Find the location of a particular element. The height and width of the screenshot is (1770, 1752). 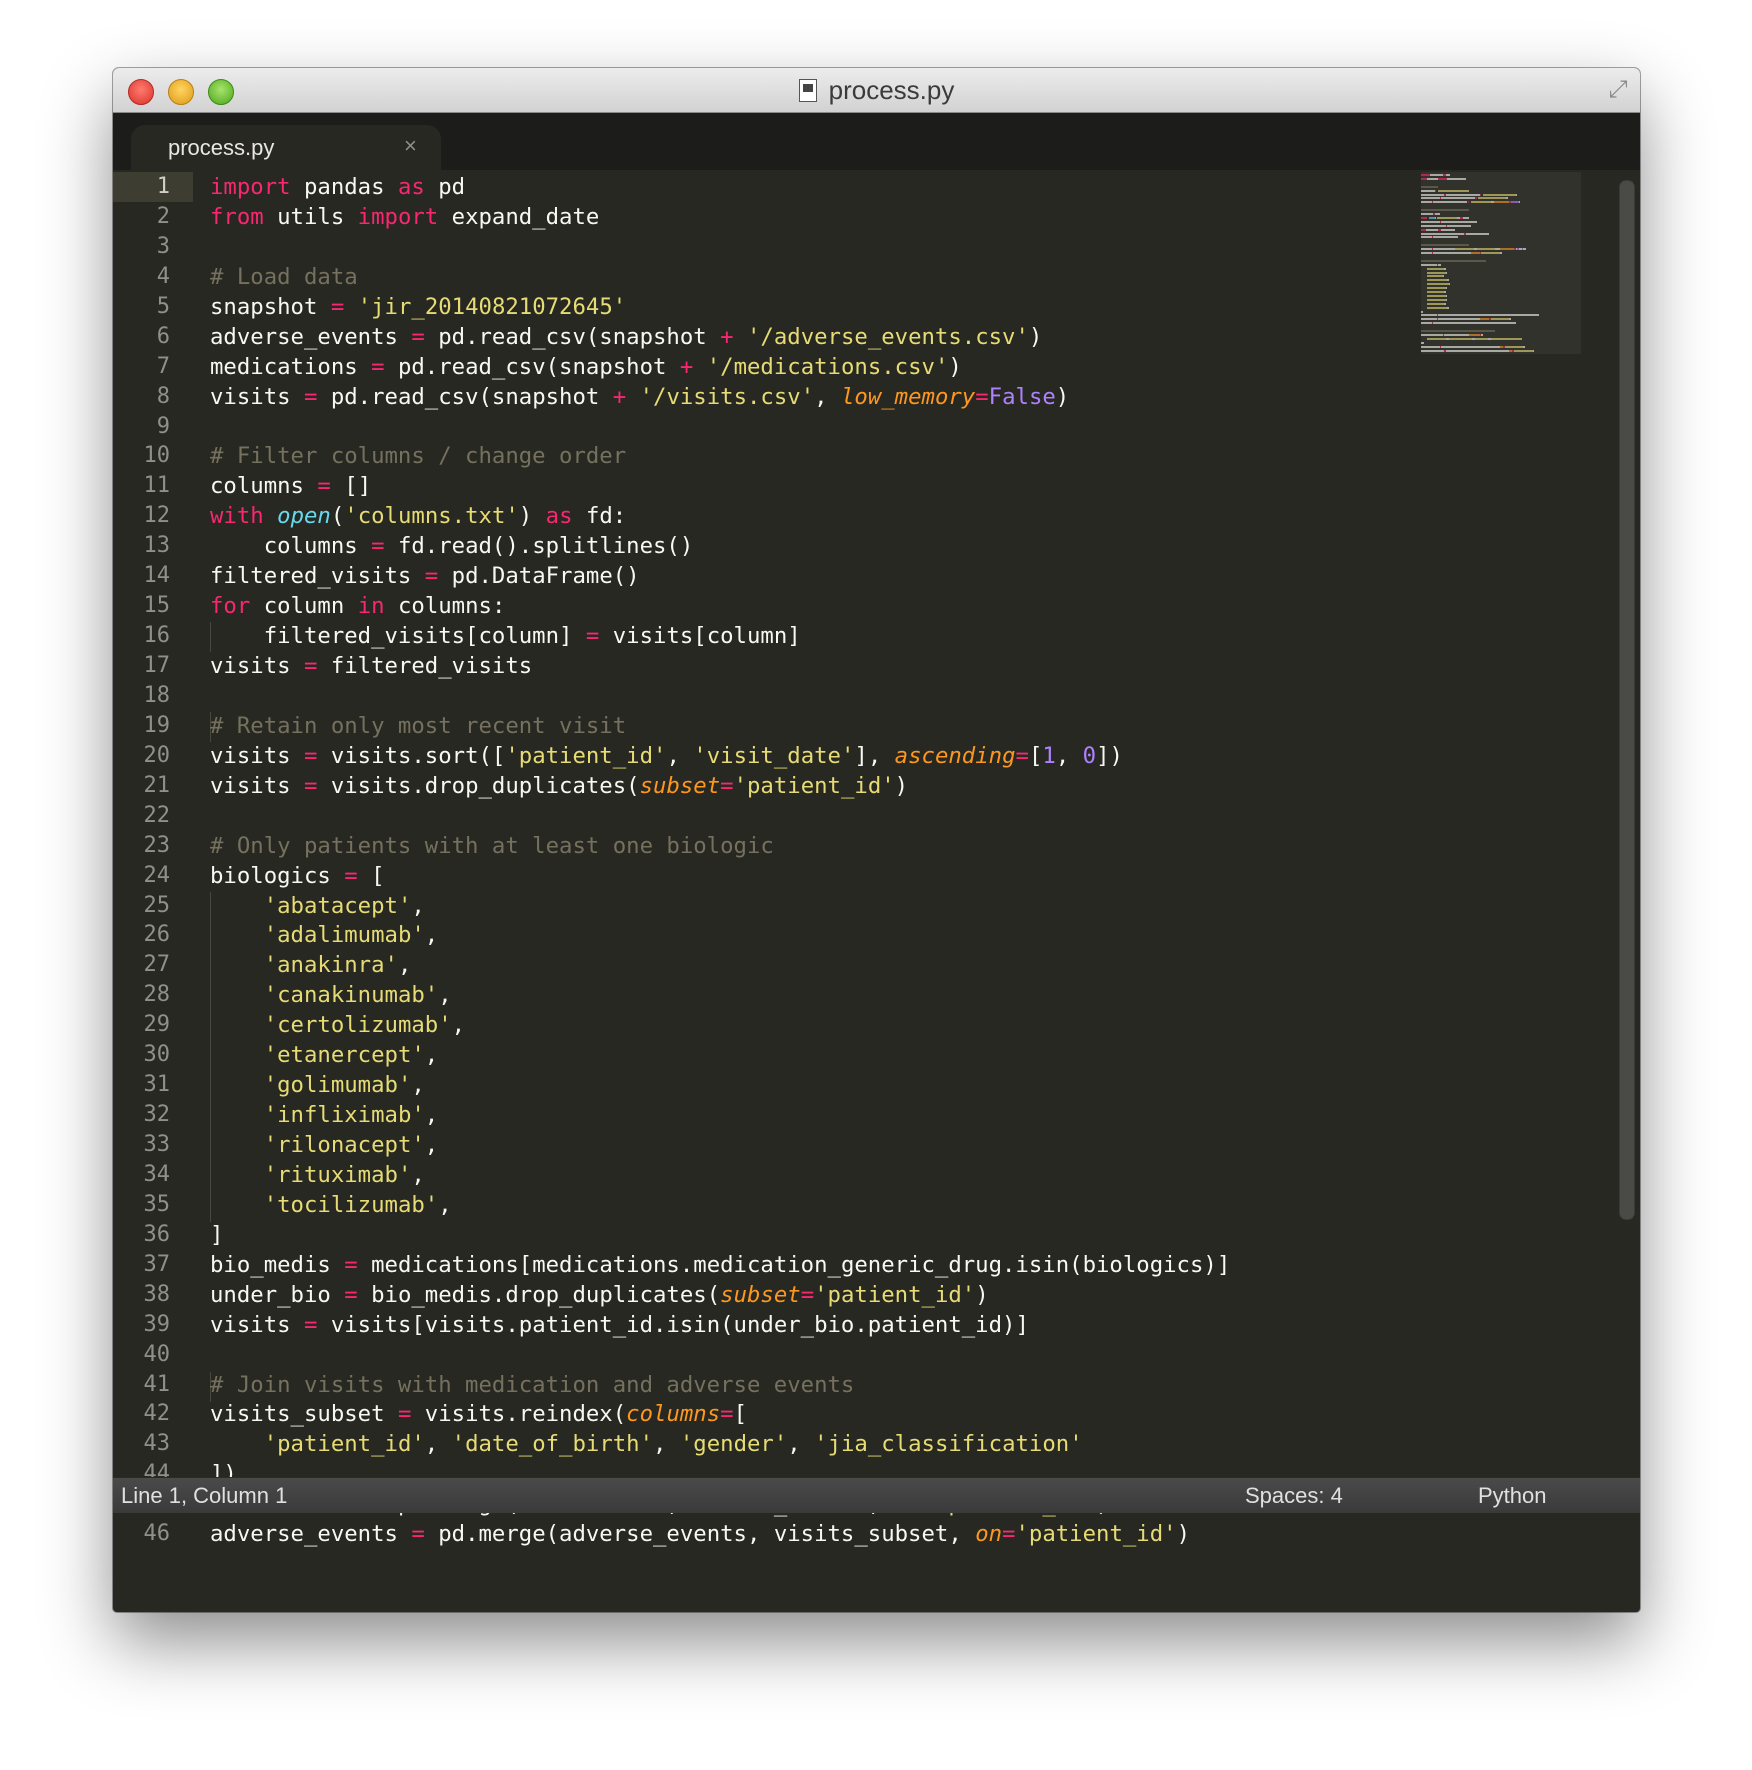

token-keyword: from is located at coordinates (237, 216).